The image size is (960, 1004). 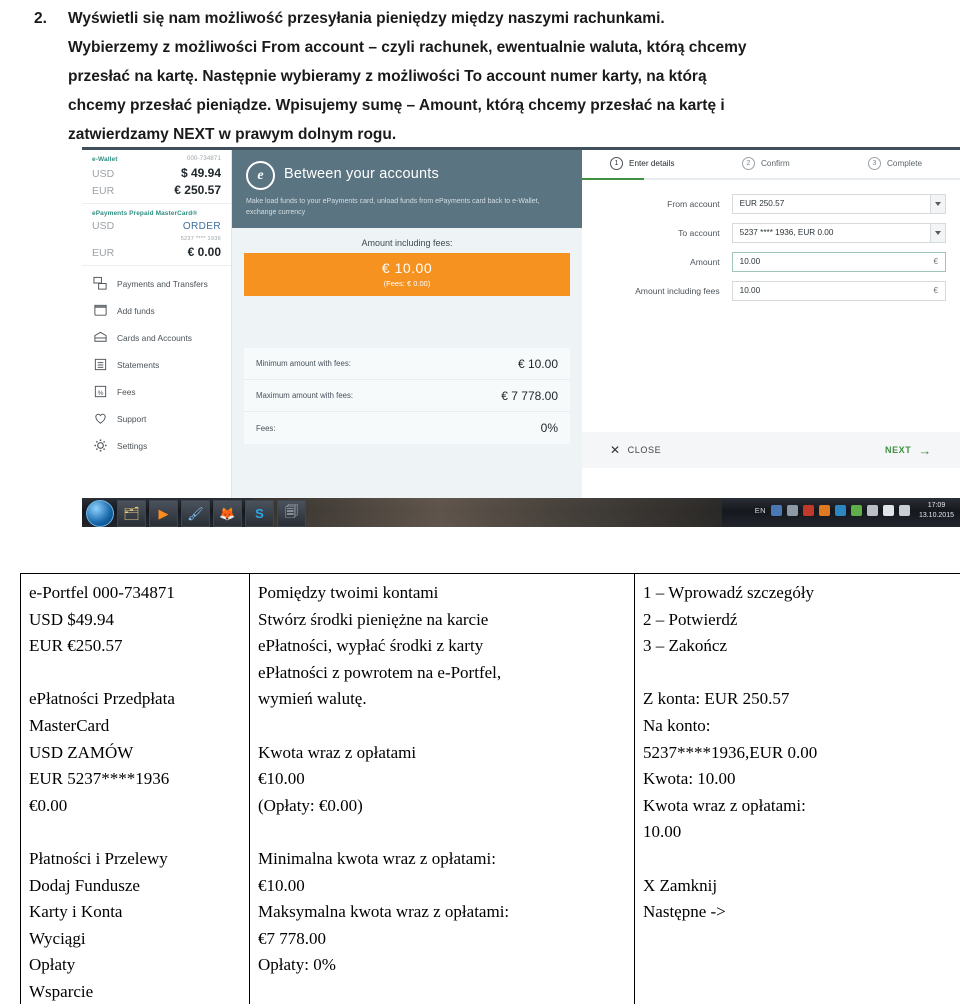 What do you see at coordinates (908, 450) in the screenshot?
I see `next-button: NEXT →` at bounding box center [908, 450].